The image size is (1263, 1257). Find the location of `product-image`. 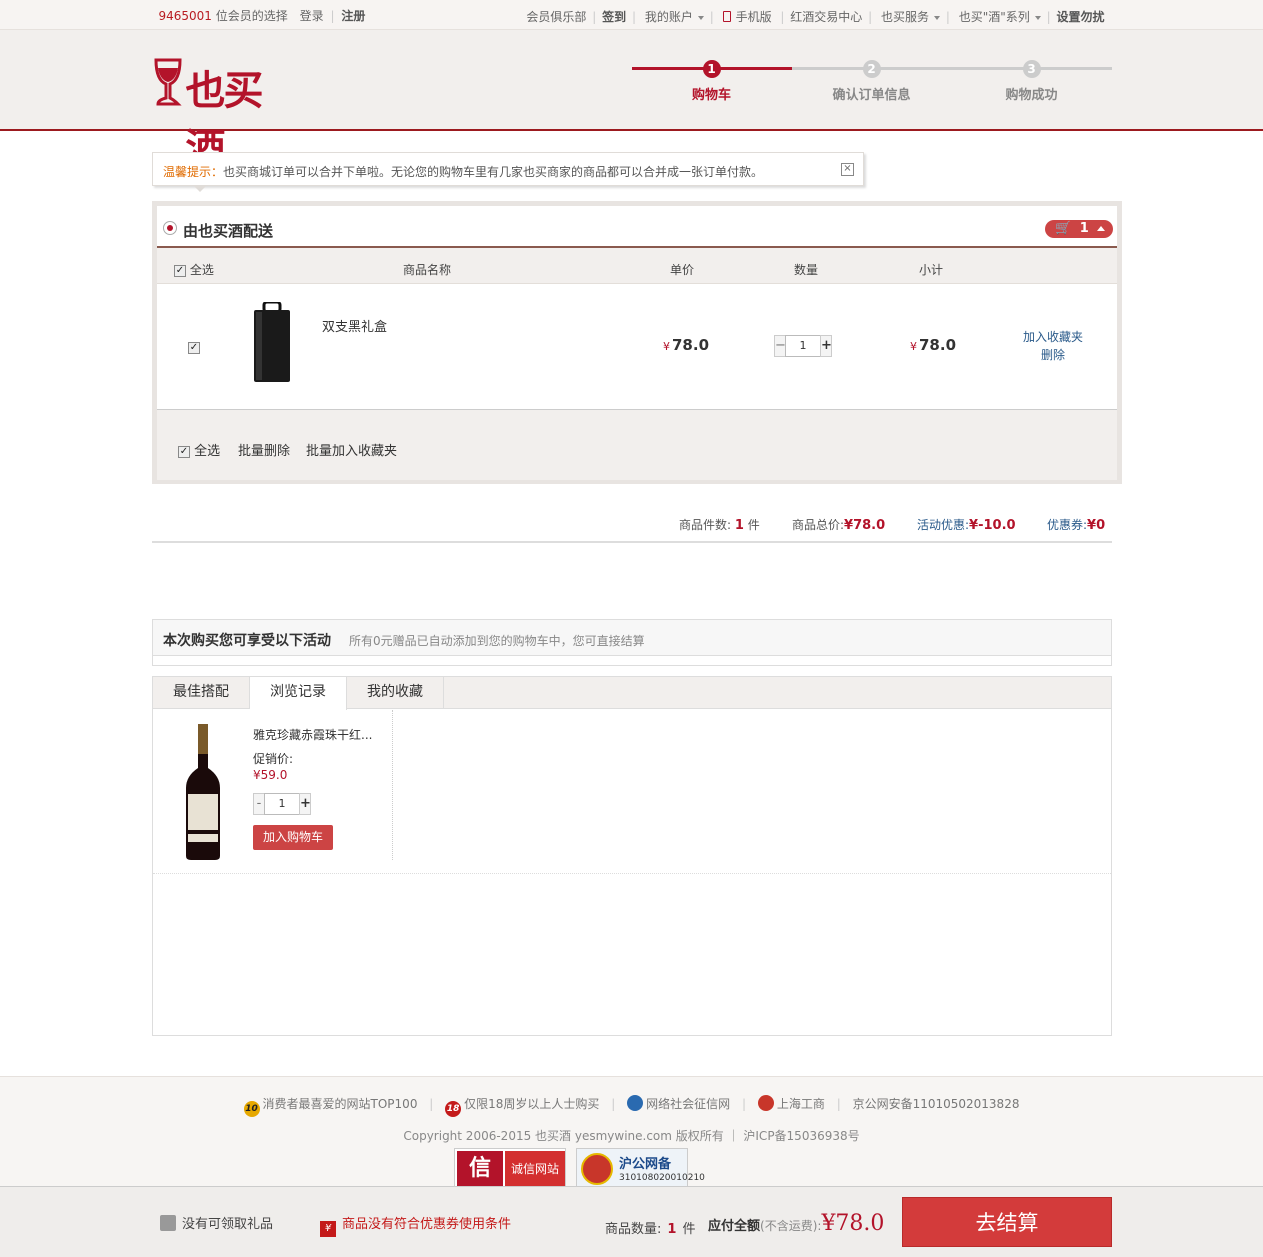

product-image is located at coordinates (272, 343).